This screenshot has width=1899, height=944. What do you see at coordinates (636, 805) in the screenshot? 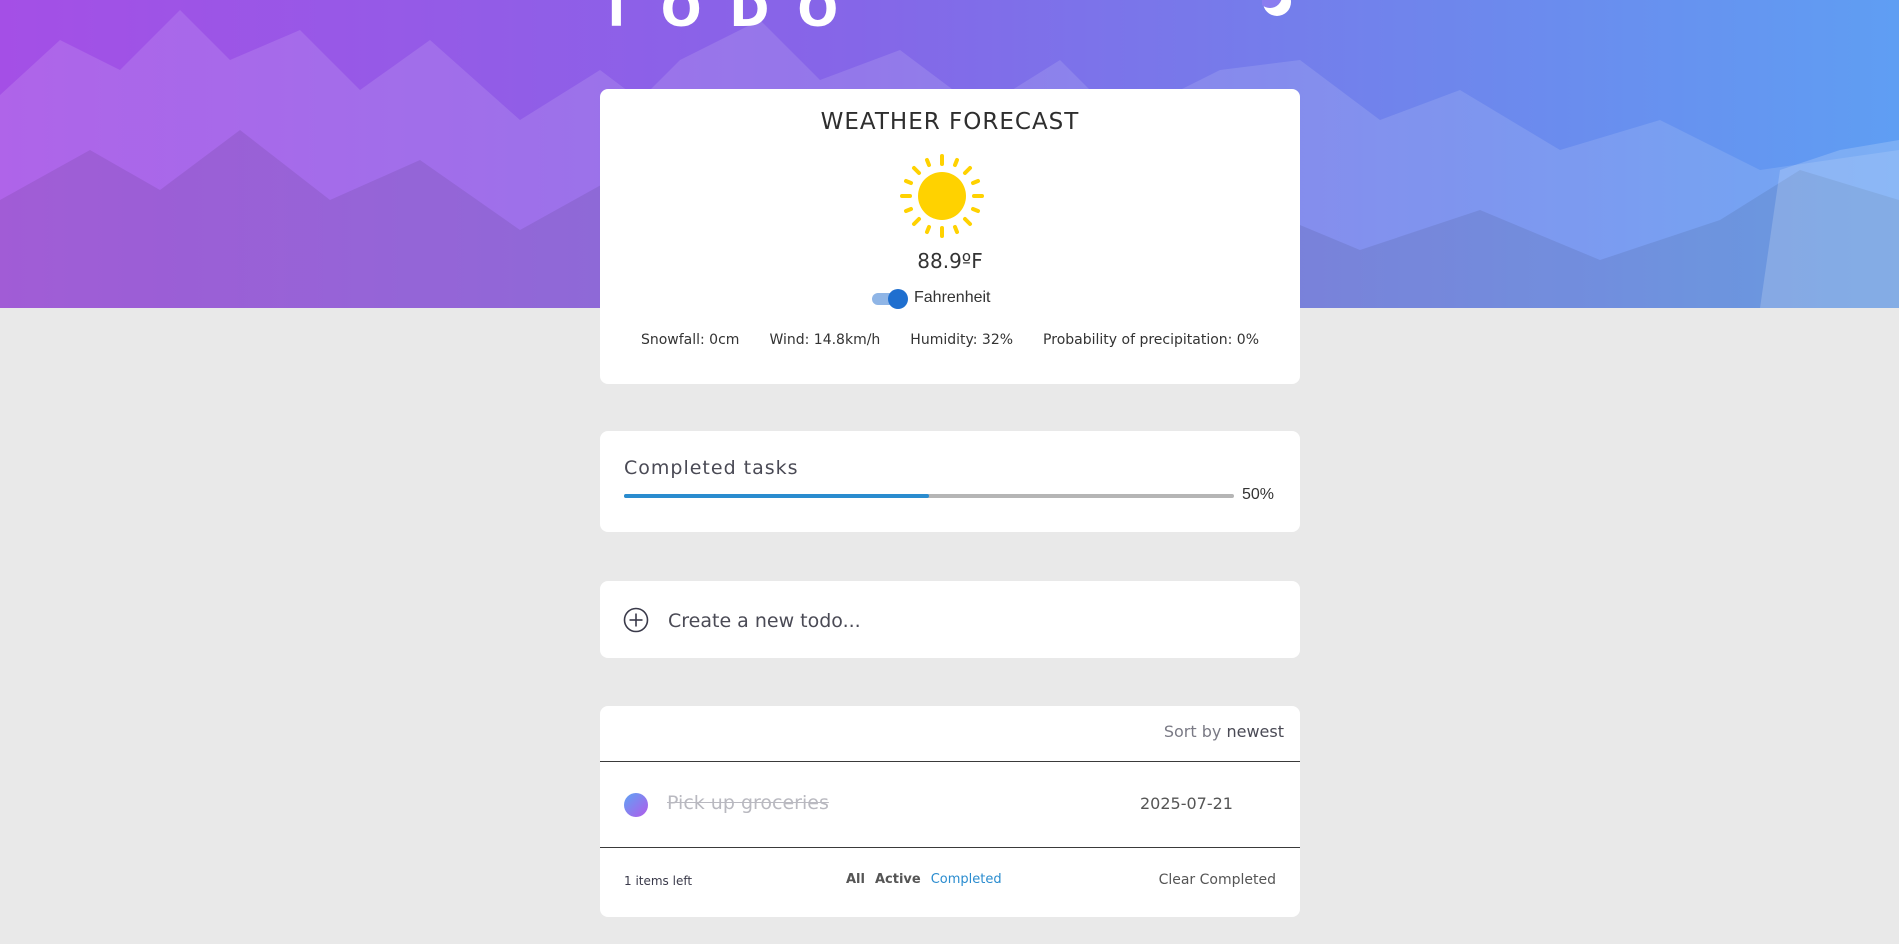
I see `completed-checkbox` at bounding box center [636, 805].